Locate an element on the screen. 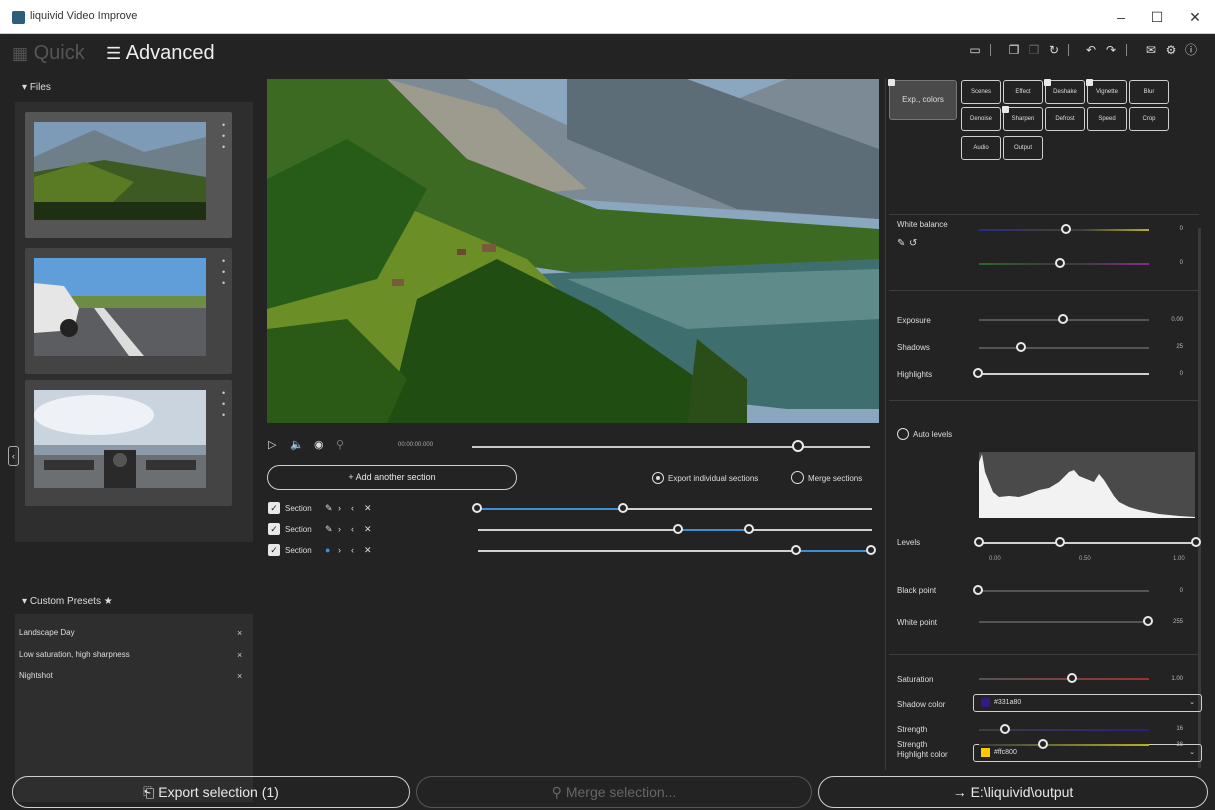  effect-button-vignette: Vignette is located at coordinates (1106, 91).